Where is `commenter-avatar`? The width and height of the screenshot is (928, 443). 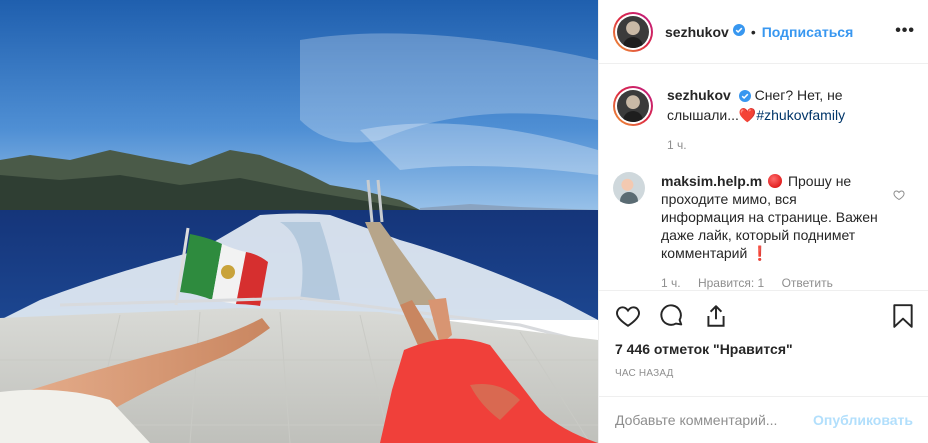 commenter-avatar is located at coordinates (629, 188).